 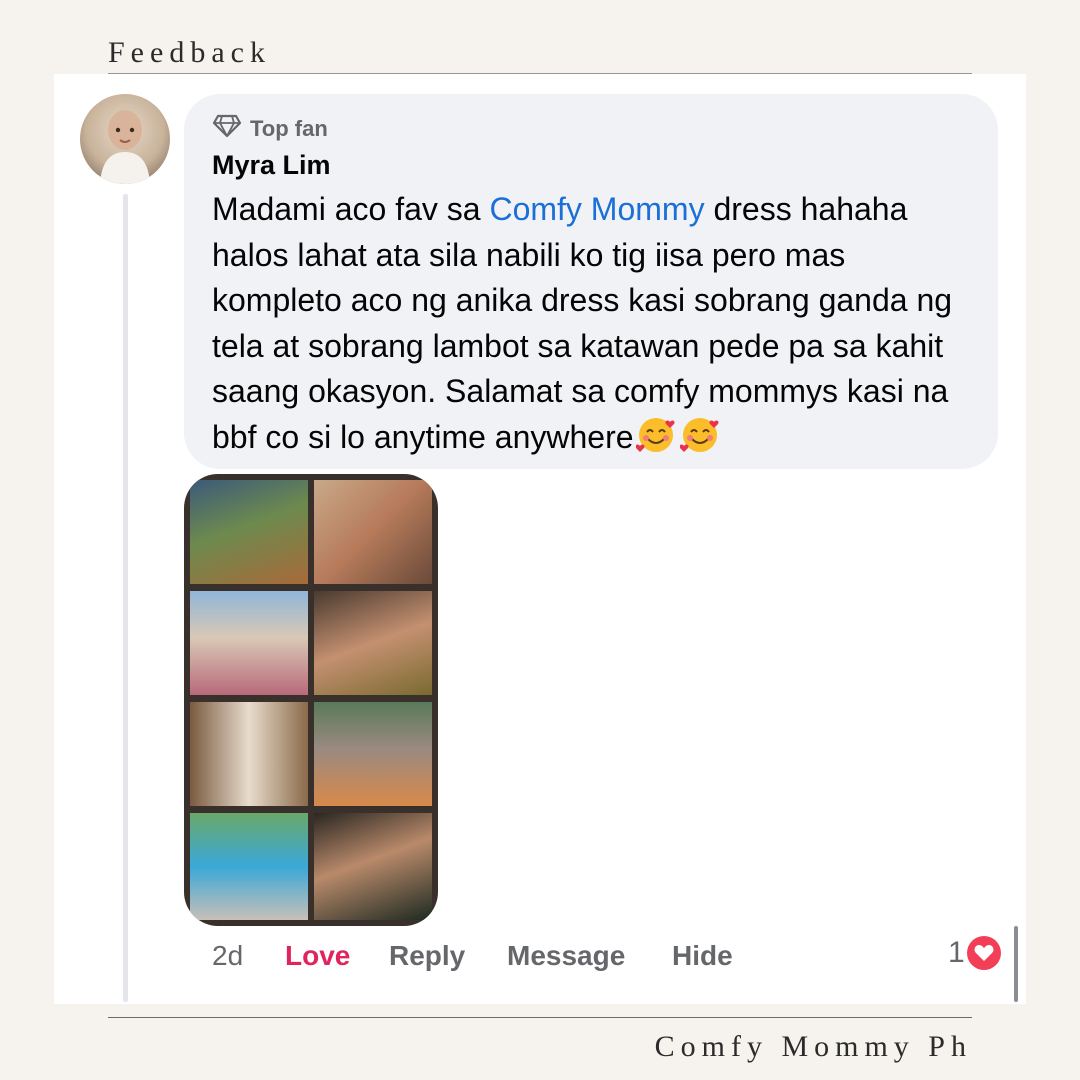 What do you see at coordinates (540, 1017) in the screenshot?
I see `divider-bottom` at bounding box center [540, 1017].